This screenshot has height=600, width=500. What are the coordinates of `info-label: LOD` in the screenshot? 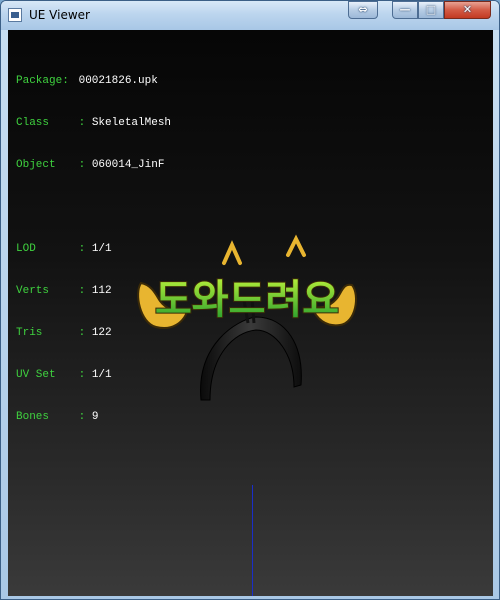 It's located at (26, 249).